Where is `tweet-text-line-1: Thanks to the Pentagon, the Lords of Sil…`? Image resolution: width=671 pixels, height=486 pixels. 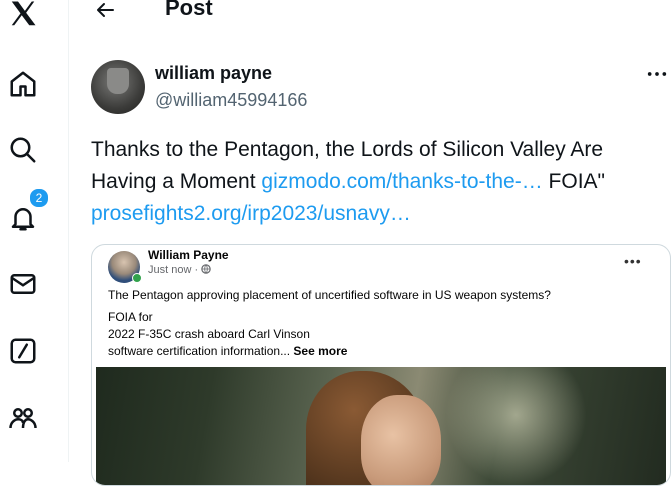 tweet-text-line-1: Thanks to the Pentagon, the Lords of Sil… is located at coordinates (347, 149).